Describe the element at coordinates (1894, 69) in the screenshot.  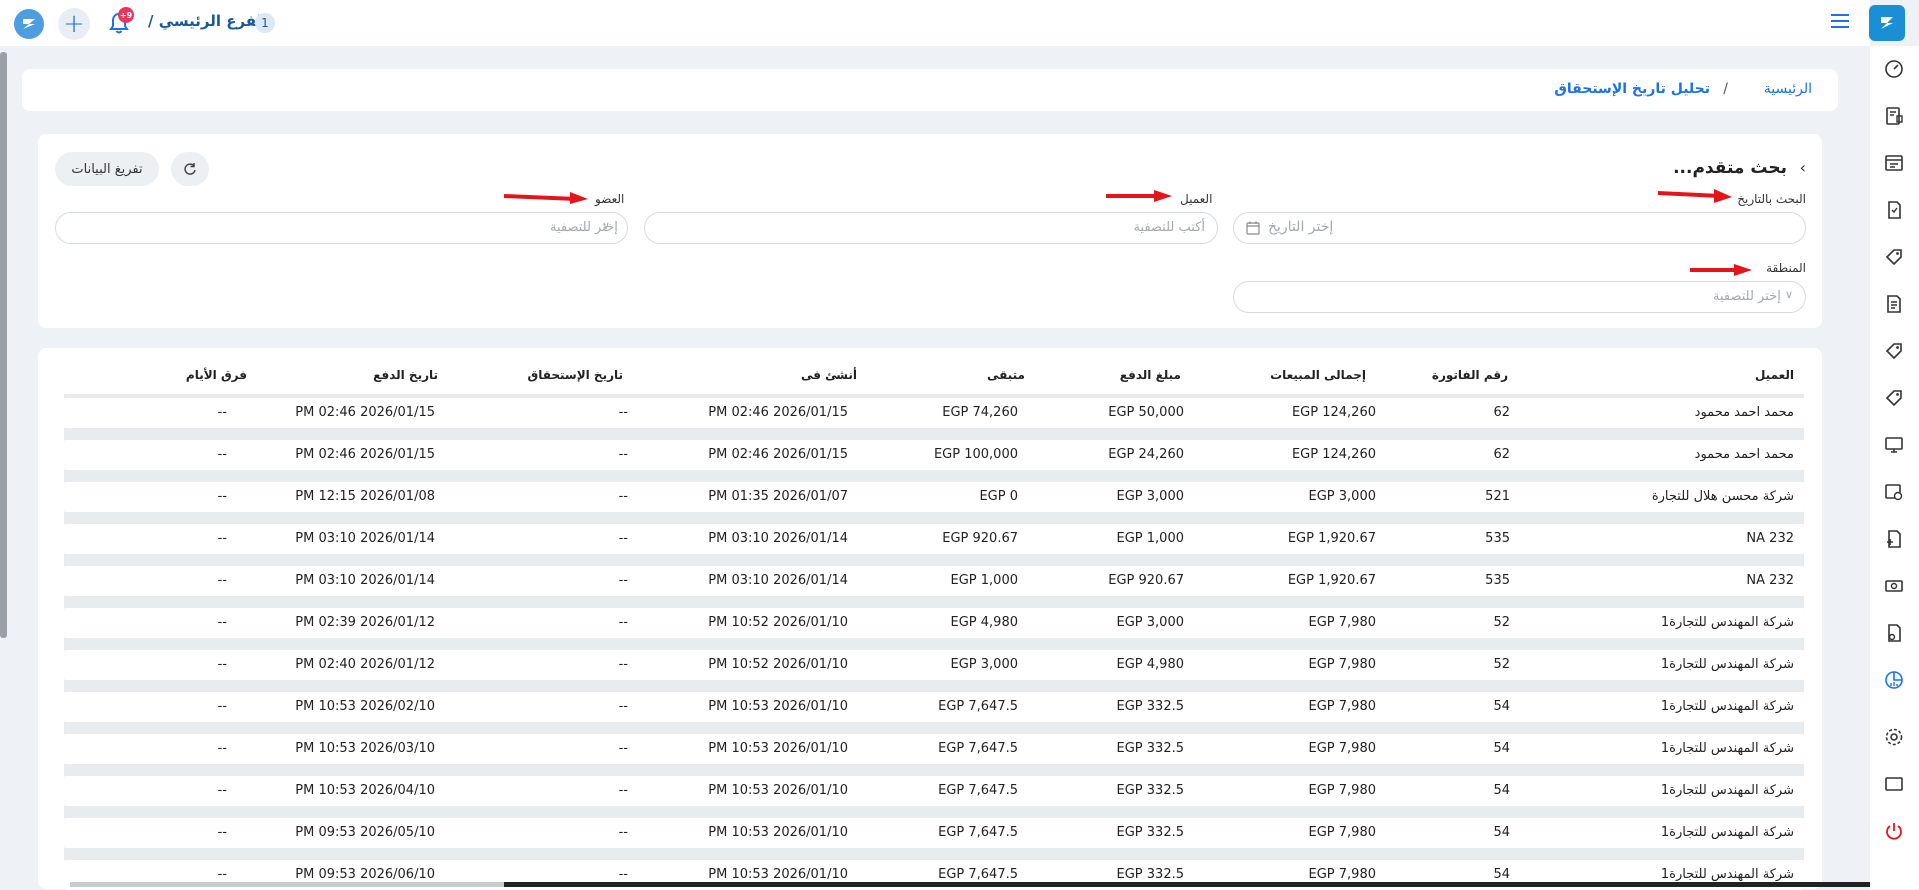
I see `speedometer-icon` at that location.